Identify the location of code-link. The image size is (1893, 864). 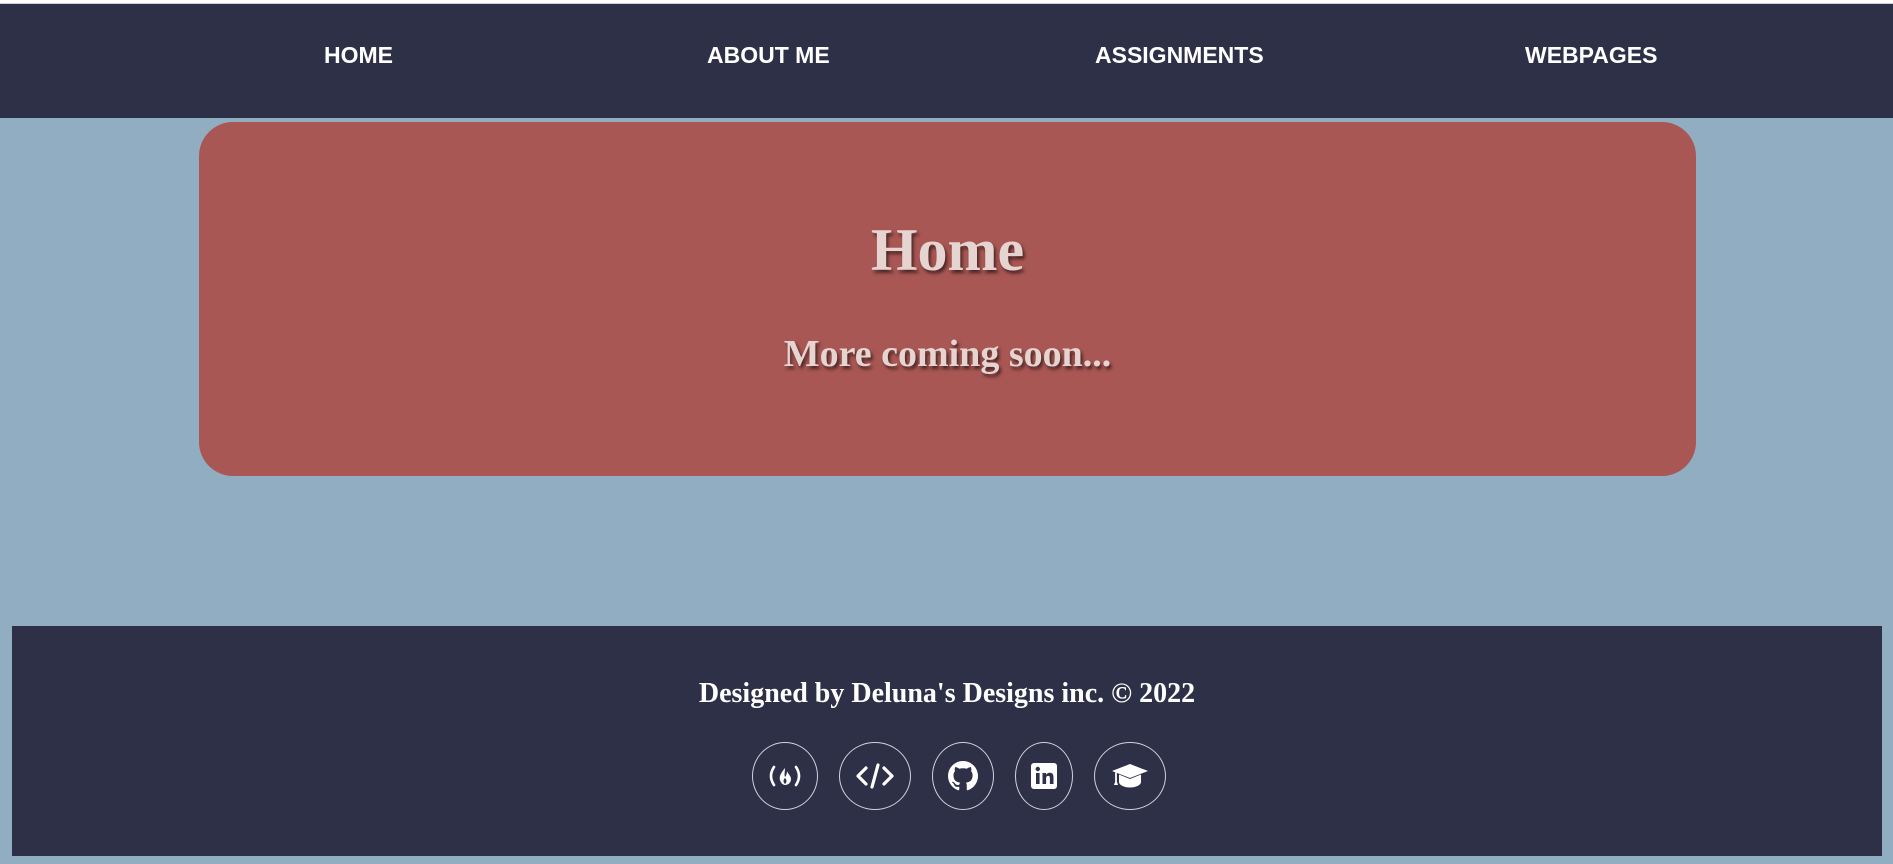
(875, 776).